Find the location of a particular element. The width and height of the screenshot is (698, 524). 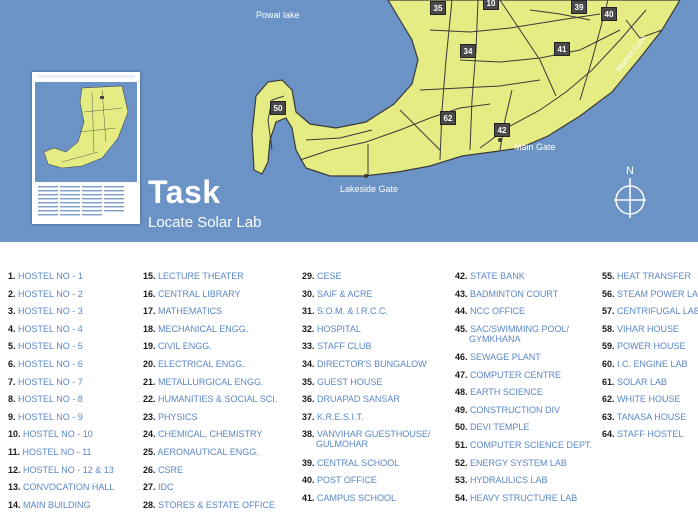

legend-item: 5. HOSTEL NO - 5 is located at coordinates (45, 346).